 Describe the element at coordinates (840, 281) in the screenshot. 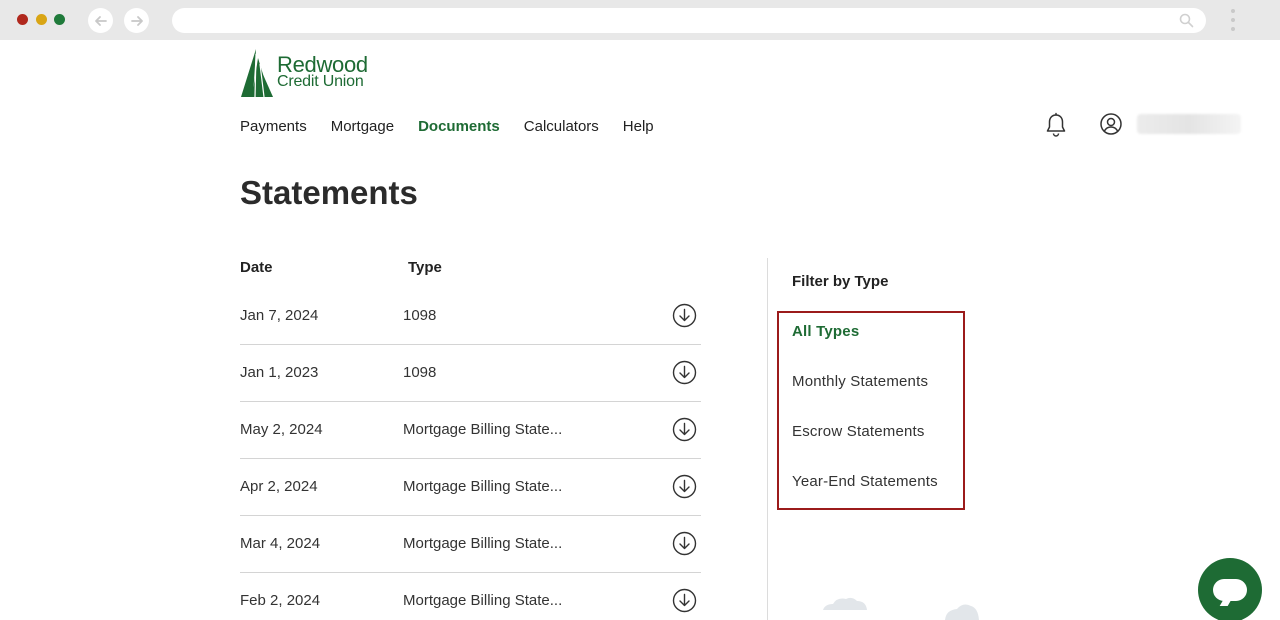

I see `filter-title: Filter by Type` at that location.